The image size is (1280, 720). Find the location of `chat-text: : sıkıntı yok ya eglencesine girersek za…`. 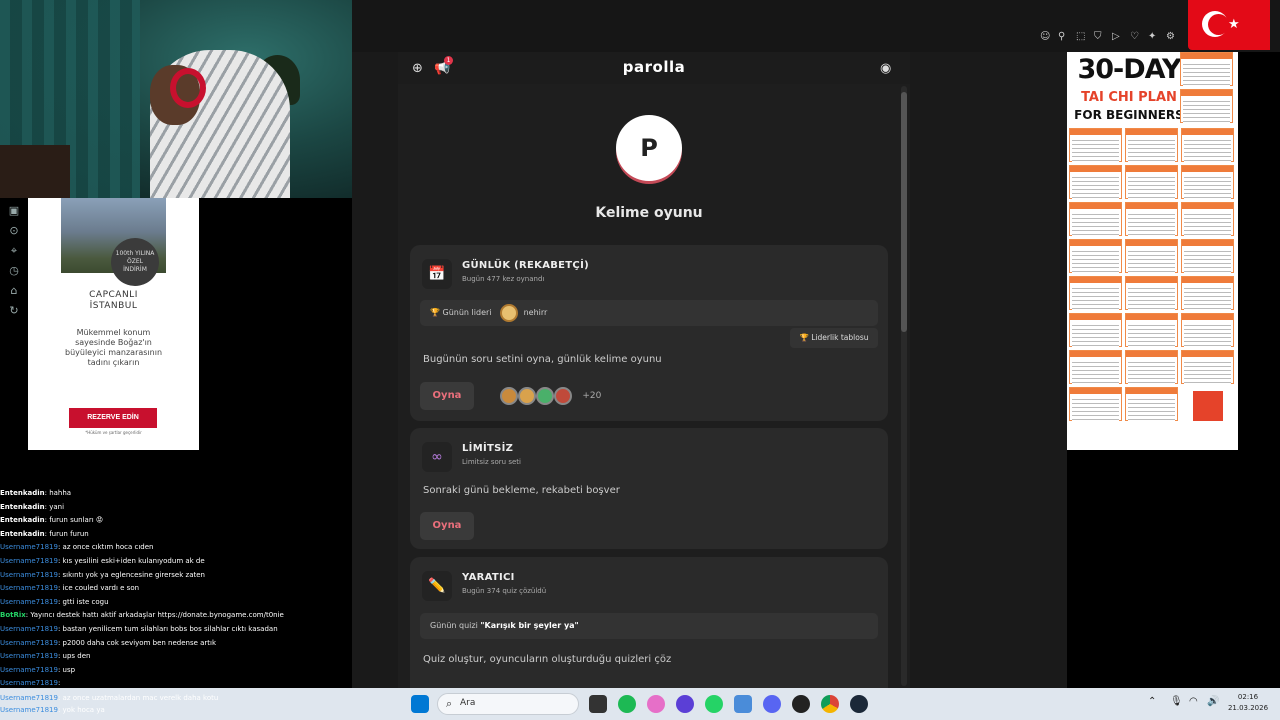

chat-text: : sıkıntı yok ya eglencesine girersek za… is located at coordinates (131, 574).